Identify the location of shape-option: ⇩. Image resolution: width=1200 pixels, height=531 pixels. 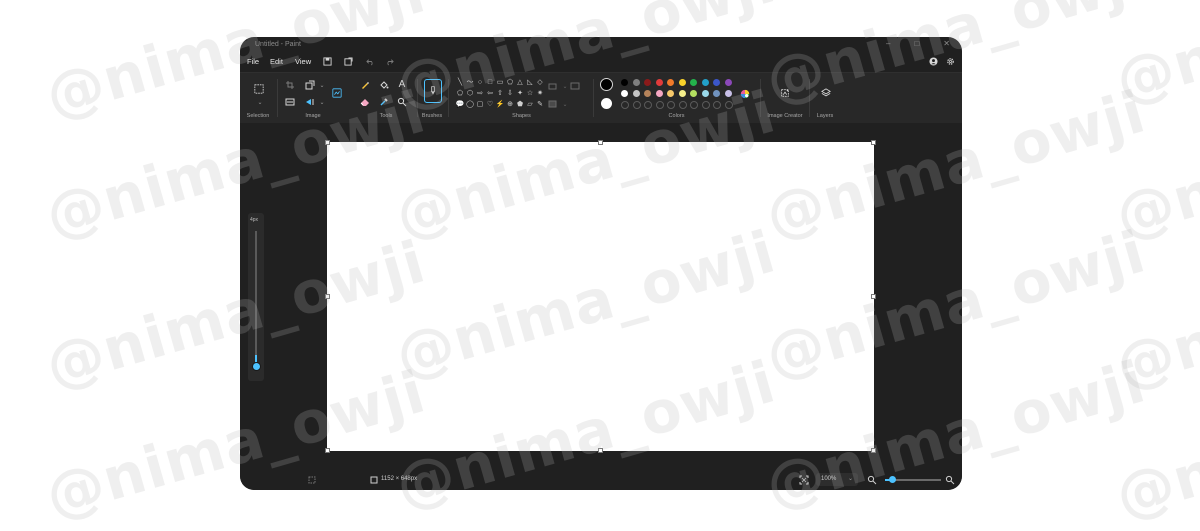
(510, 94).